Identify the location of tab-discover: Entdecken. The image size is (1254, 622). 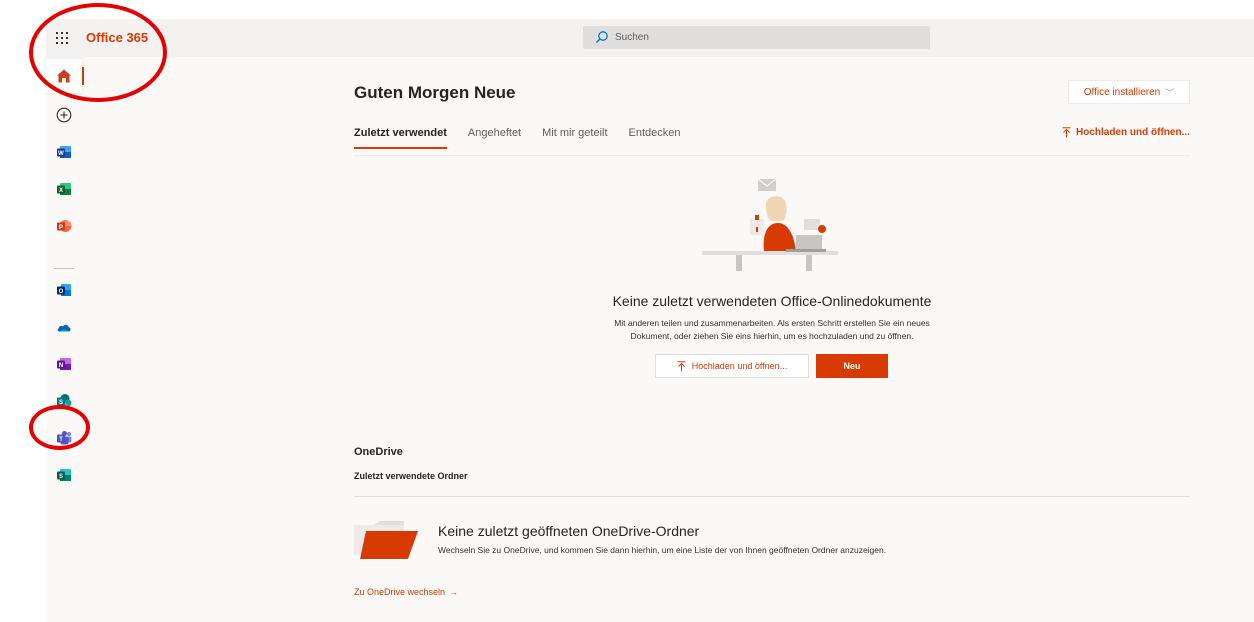
(655, 138).